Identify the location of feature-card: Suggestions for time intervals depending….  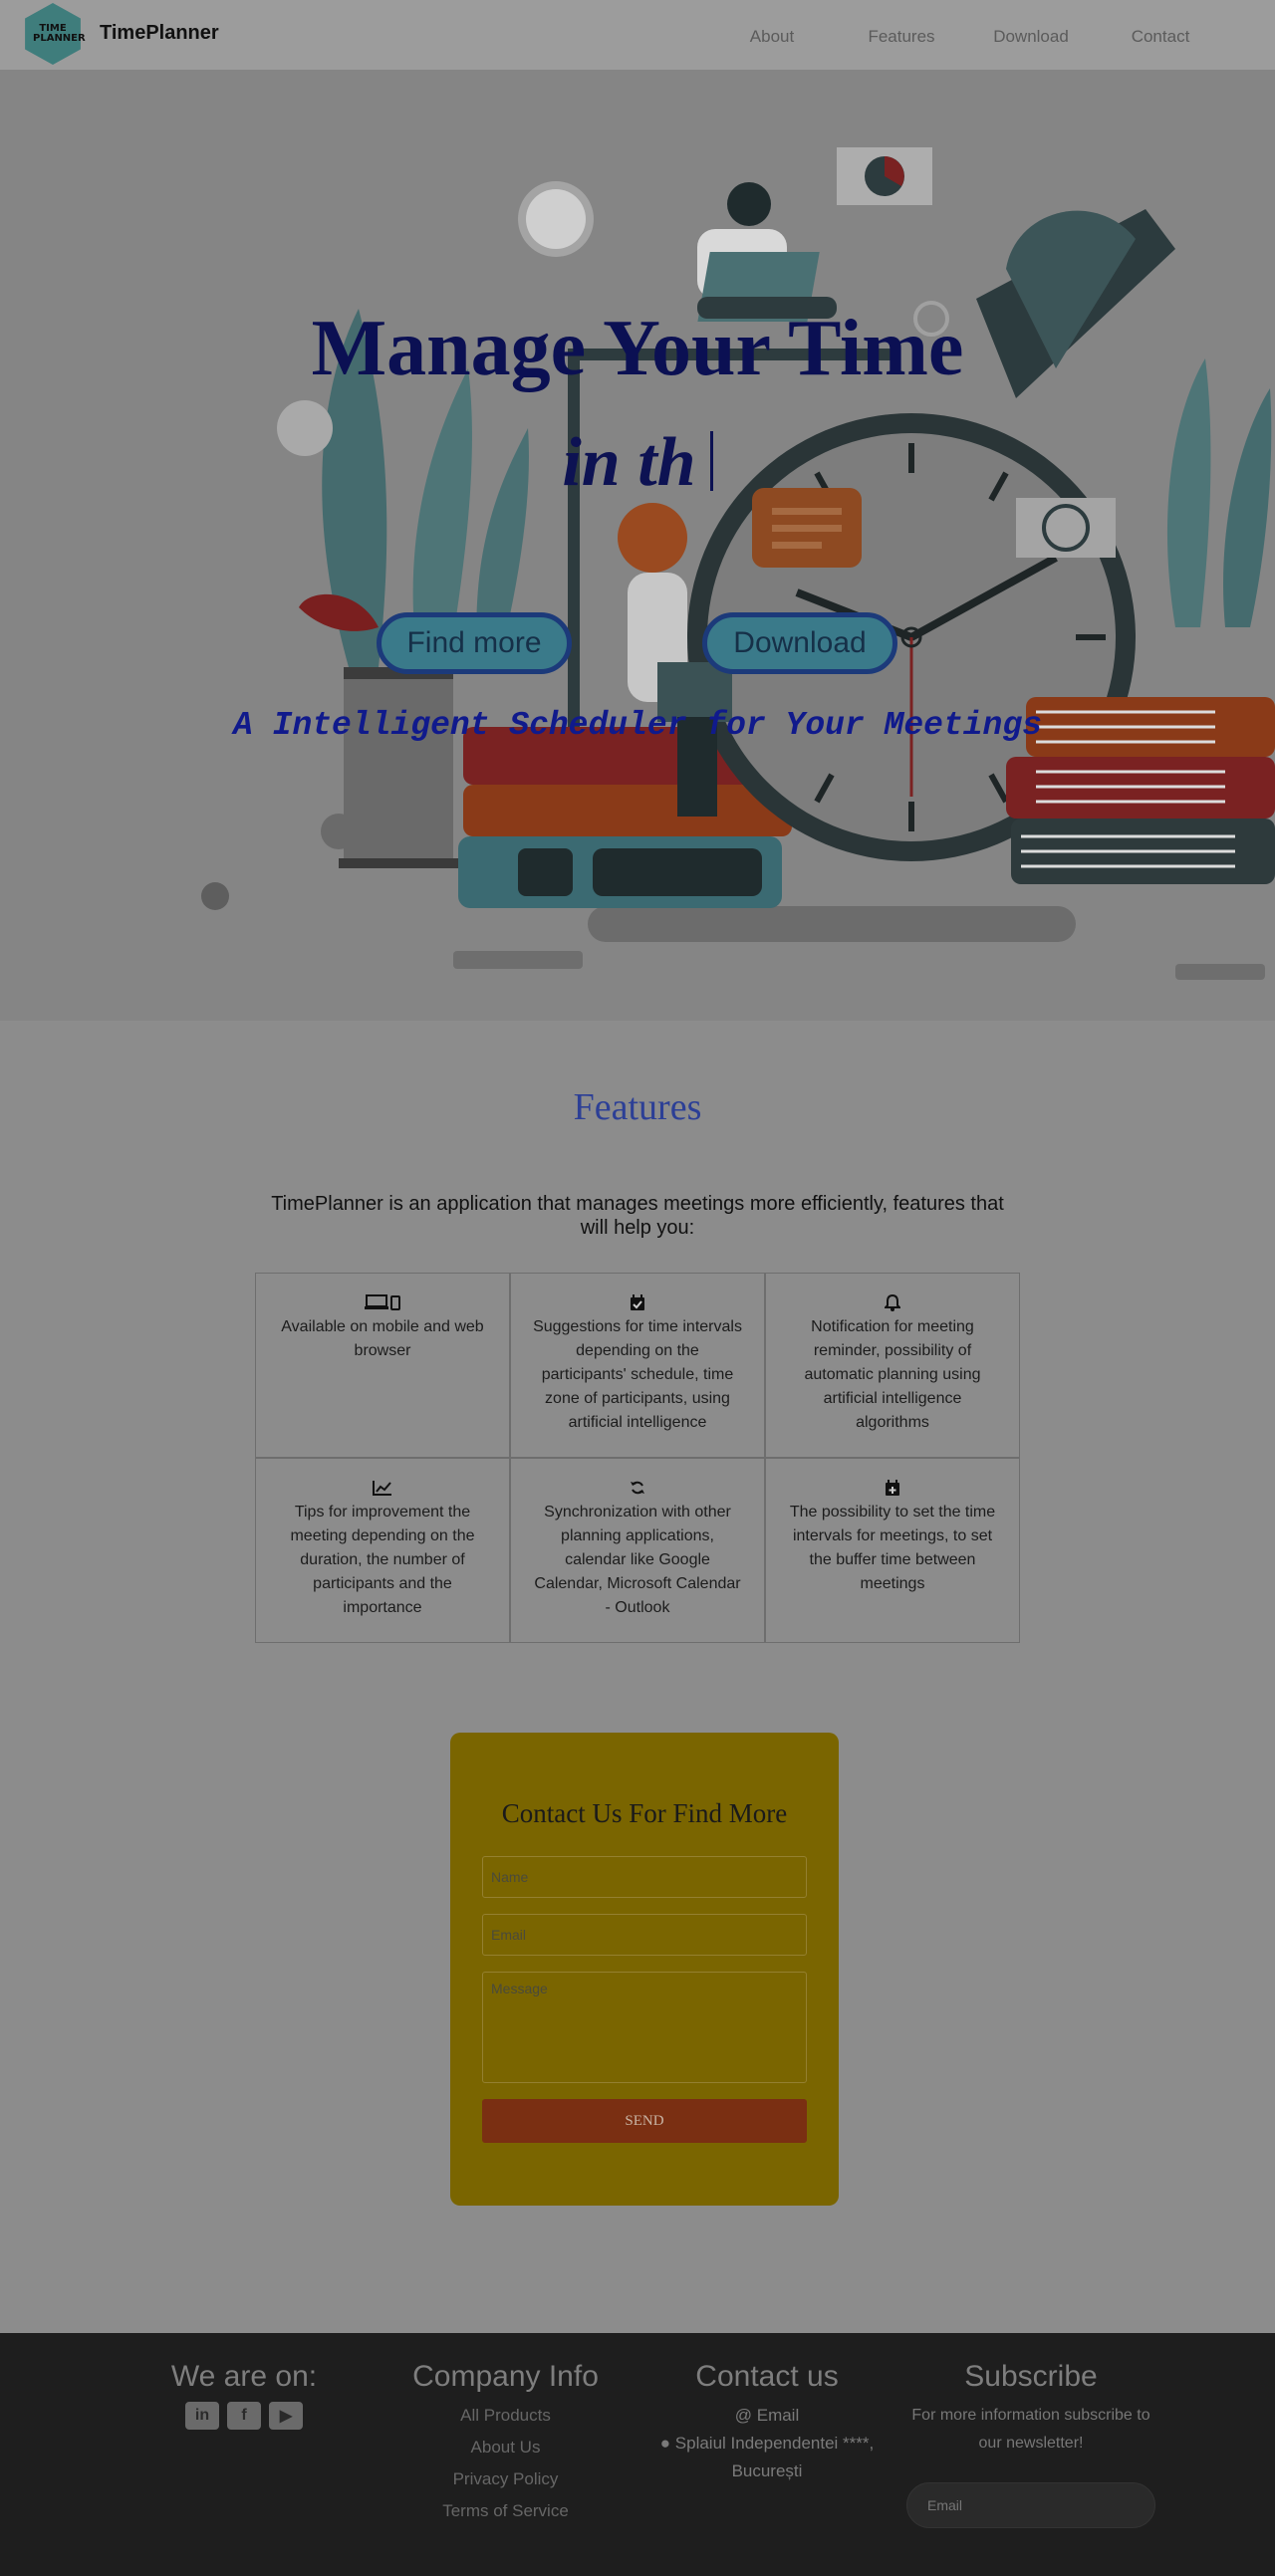
(637, 1365).